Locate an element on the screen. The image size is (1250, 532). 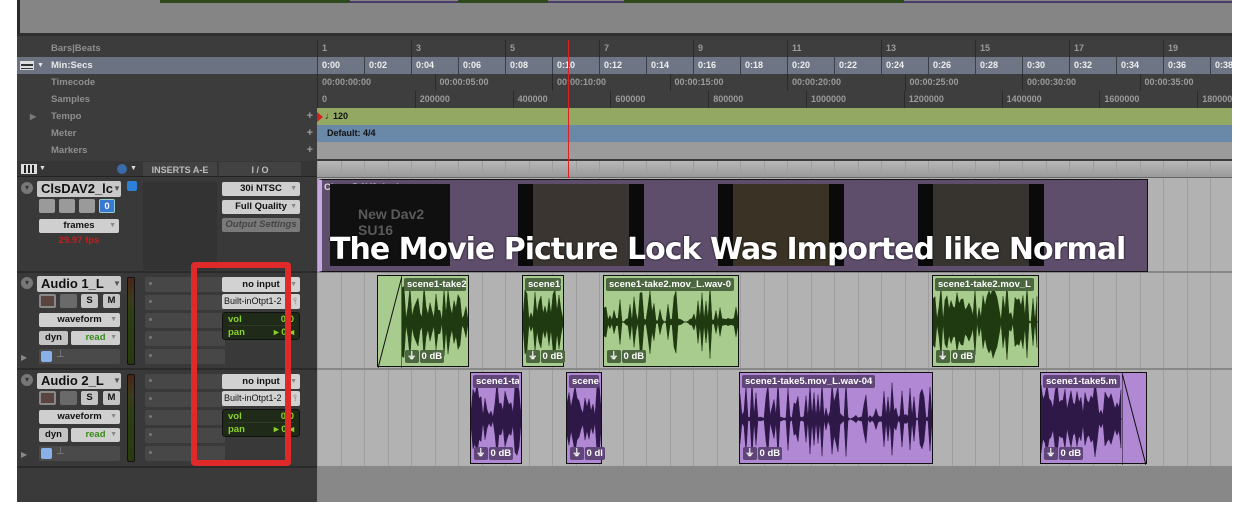
track-name: ClsDAV2_lc is located at coordinates (79, 189).